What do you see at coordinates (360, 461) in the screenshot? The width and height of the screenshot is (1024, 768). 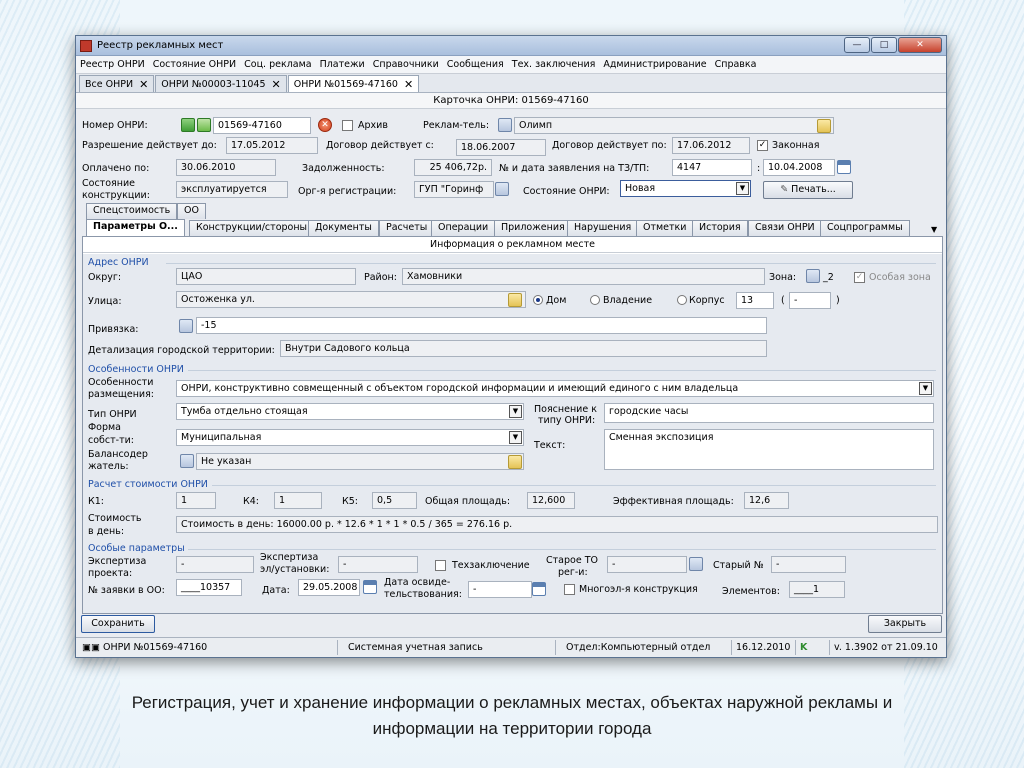 I see `holder-field: Не указан` at bounding box center [360, 461].